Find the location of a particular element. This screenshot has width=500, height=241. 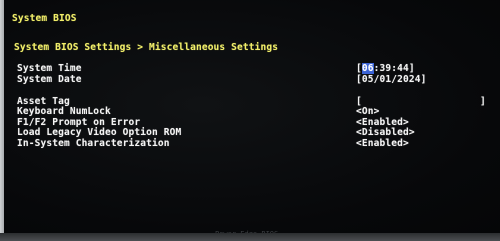

legacy-video-rom-label: Load Legacy Video Option ROM is located at coordinates (99, 132).